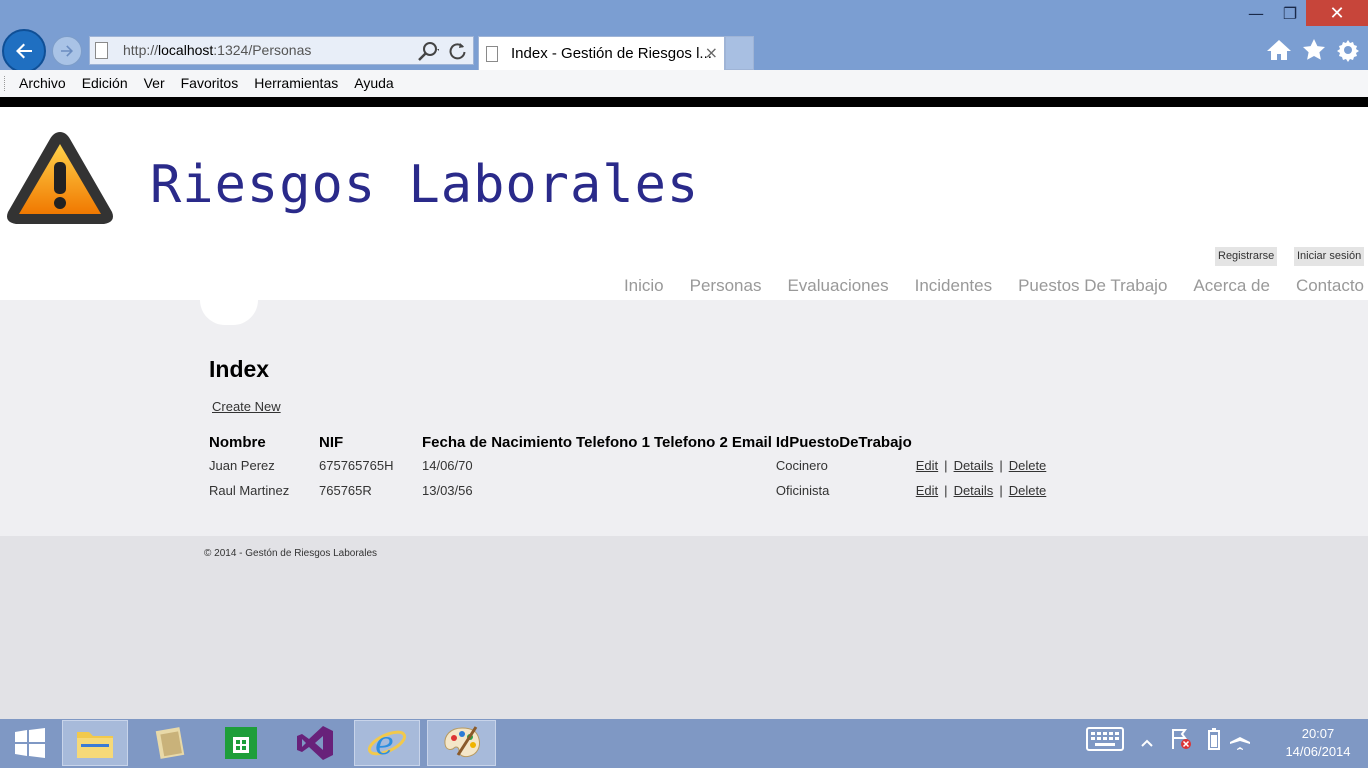 The width and height of the screenshot is (1368, 768). What do you see at coordinates (291, 553) in the screenshot?
I see `copyright-text: © 2014 - Gestón de Riesgos Laborales` at bounding box center [291, 553].